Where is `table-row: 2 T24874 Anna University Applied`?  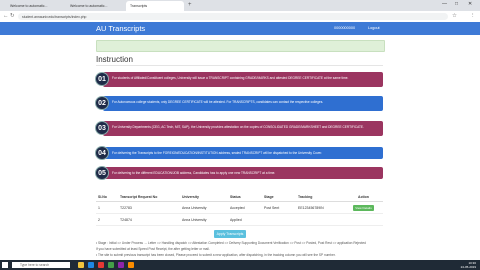
table-row: 2 T24874 Anna University Applied is located at coordinates (239, 219).